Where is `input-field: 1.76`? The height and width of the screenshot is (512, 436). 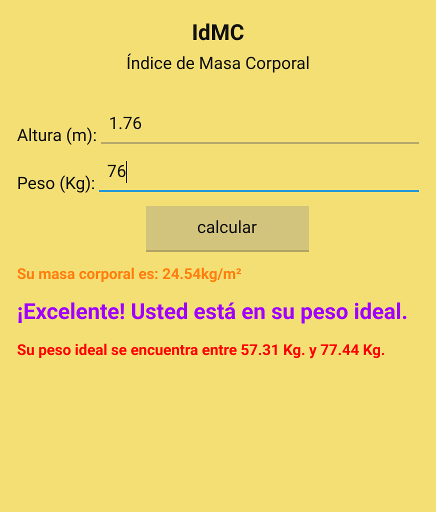
input-field: 1.76 is located at coordinates (259, 128).